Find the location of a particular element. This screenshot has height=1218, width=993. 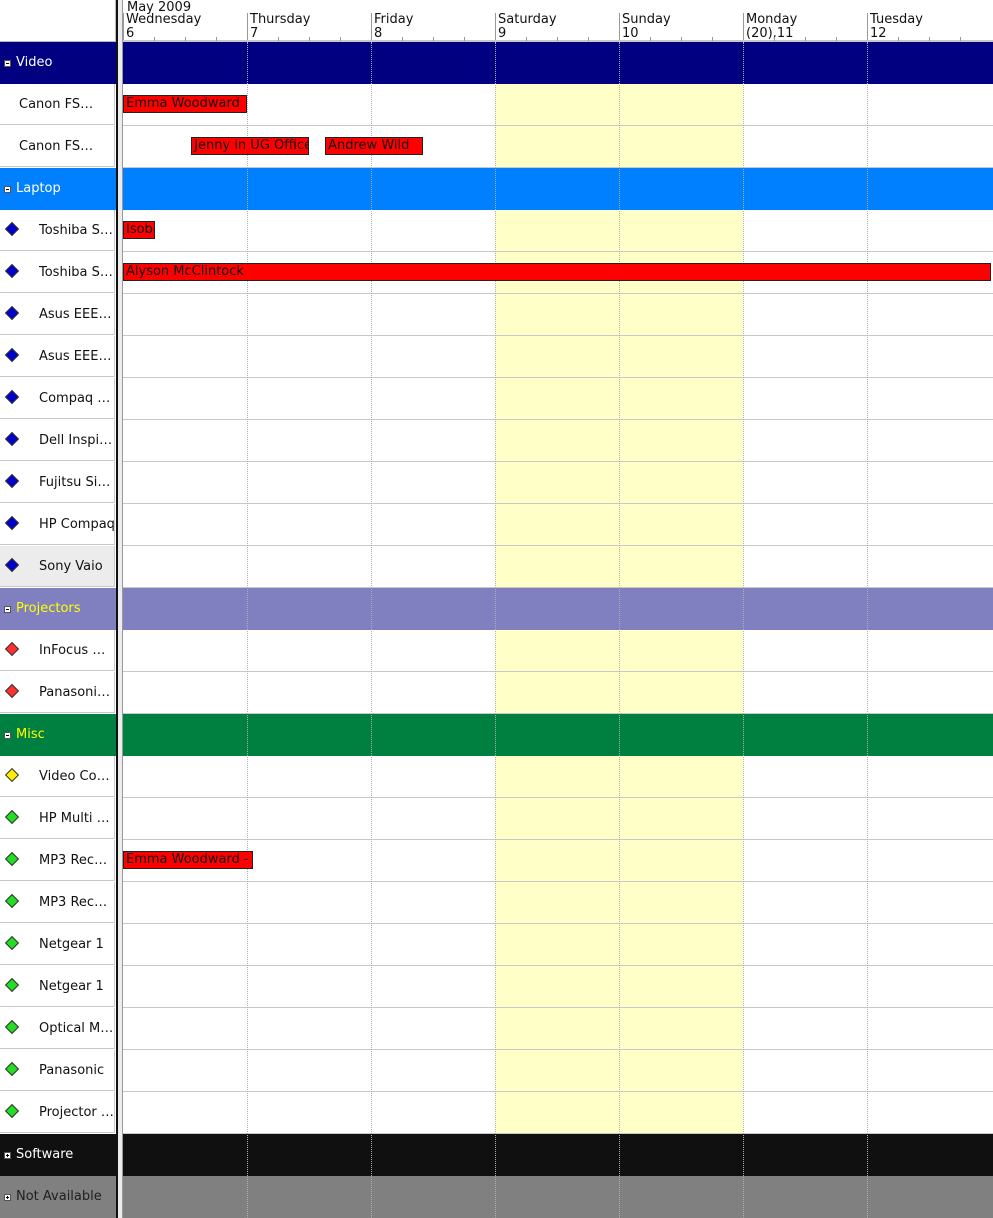

group-header-misc: Misc is located at coordinates (58, 735).